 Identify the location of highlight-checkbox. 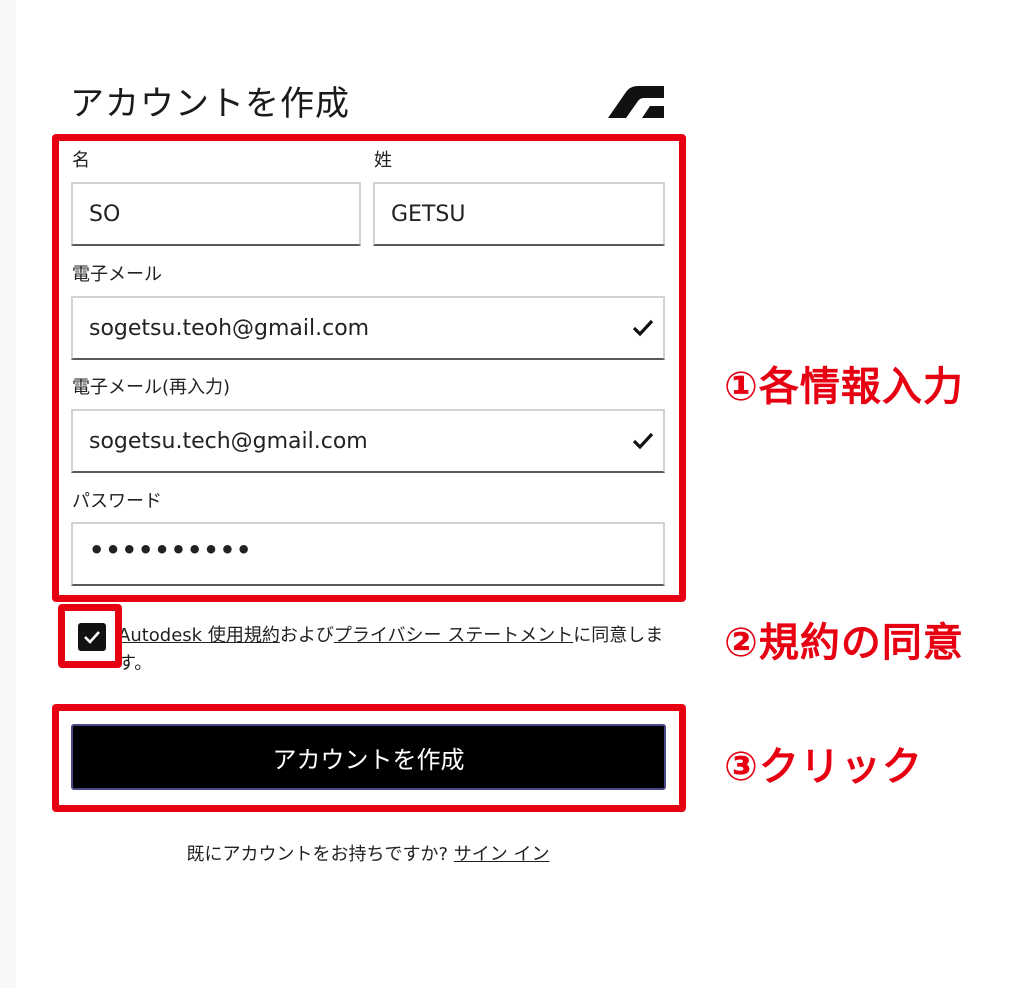
(90, 636).